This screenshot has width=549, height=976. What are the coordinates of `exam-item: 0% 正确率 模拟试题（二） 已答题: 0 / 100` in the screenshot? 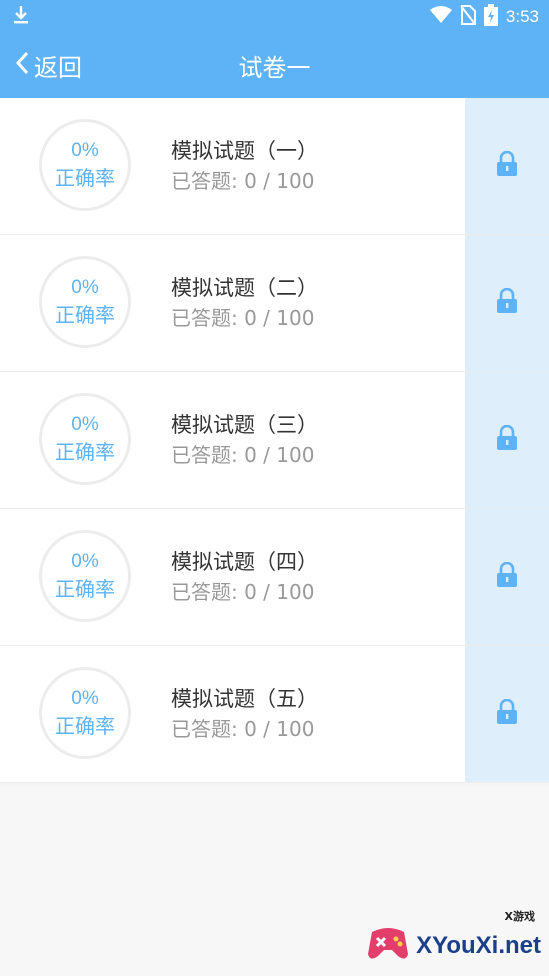 It's located at (232, 303).